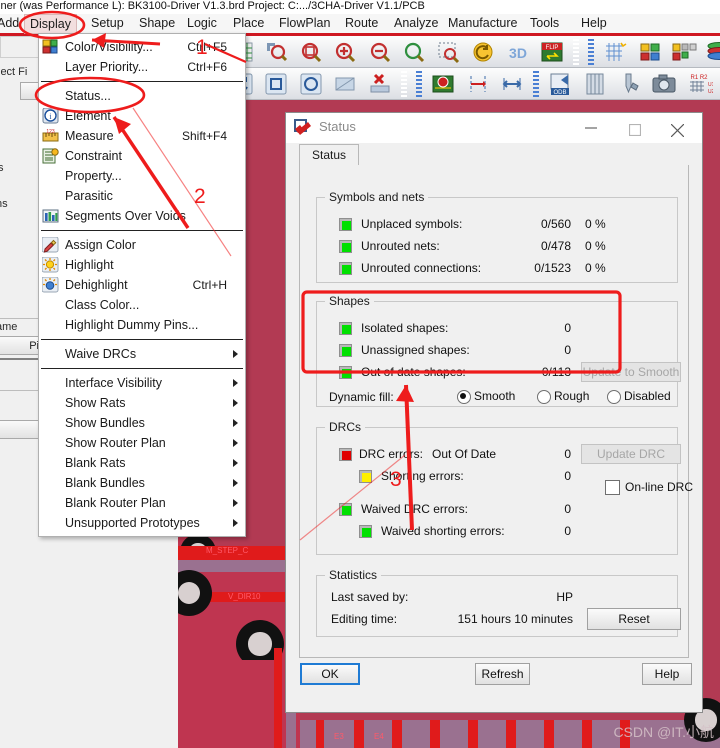  I want to click on online-drc-checkbox: On-line DRC, so click(649, 487).